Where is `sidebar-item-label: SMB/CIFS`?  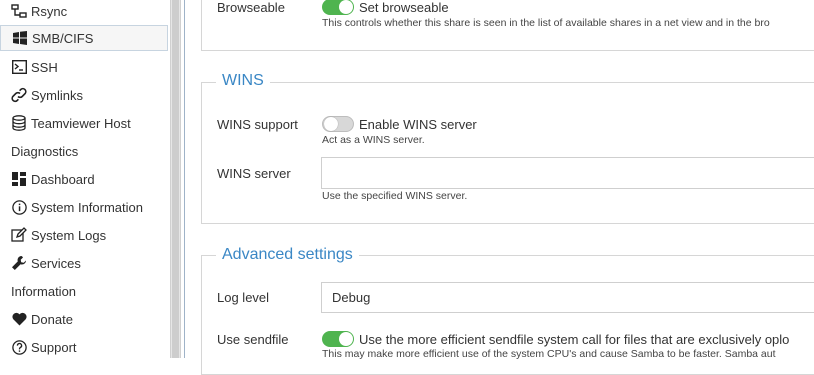
sidebar-item-label: SMB/CIFS is located at coordinates (63, 38).